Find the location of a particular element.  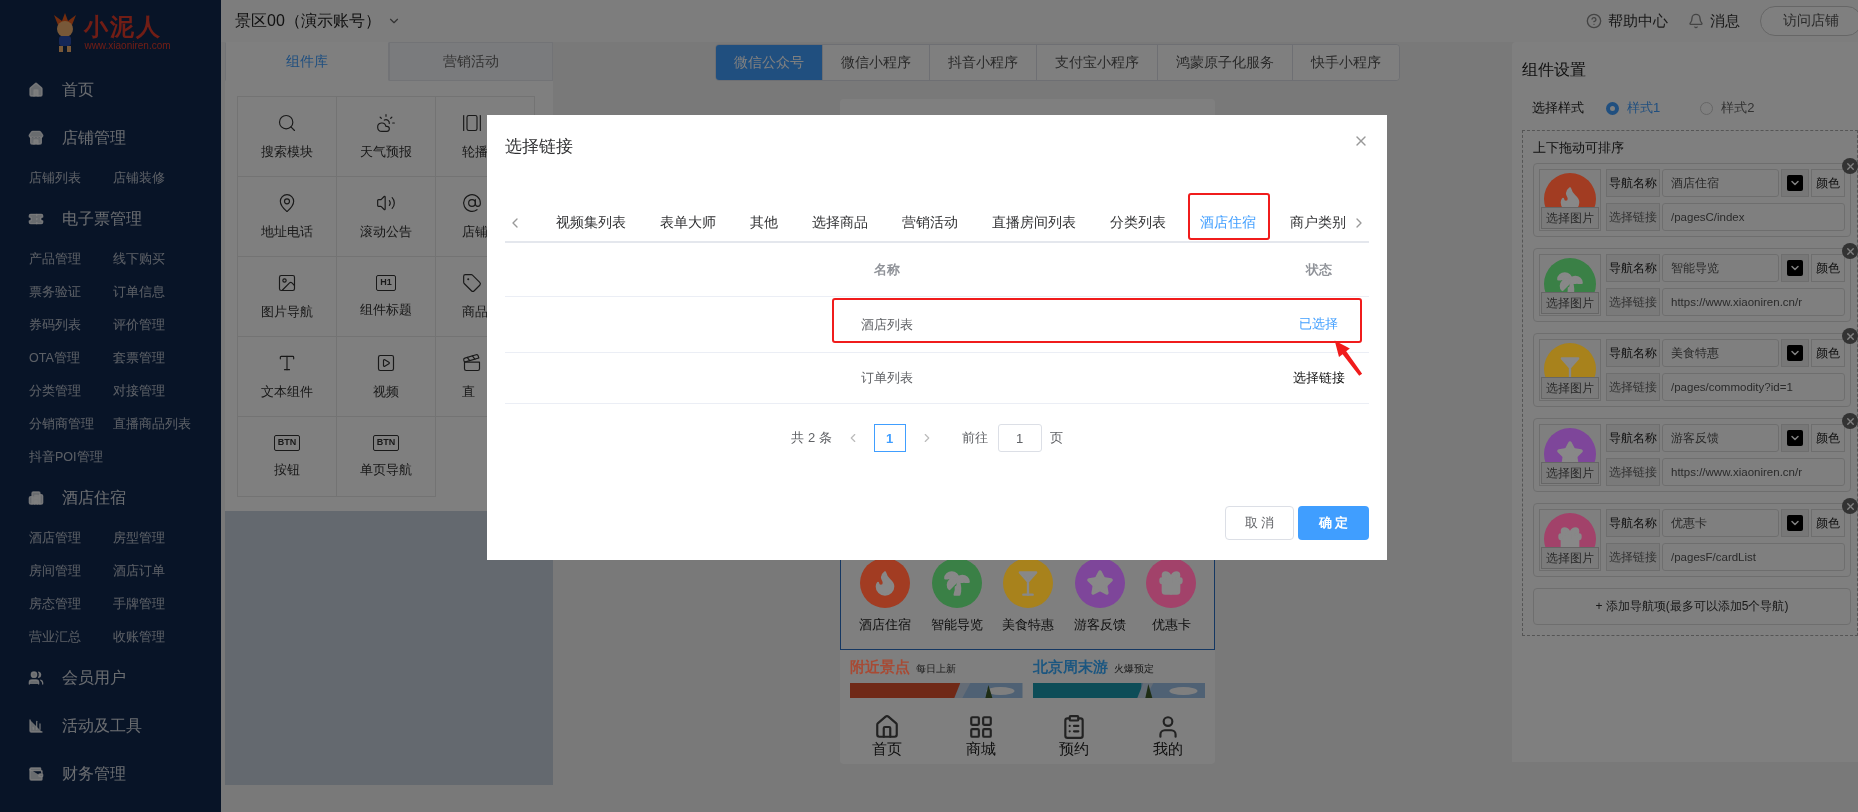

link-field: /pagesF/cardList is located at coordinates (1753, 557).